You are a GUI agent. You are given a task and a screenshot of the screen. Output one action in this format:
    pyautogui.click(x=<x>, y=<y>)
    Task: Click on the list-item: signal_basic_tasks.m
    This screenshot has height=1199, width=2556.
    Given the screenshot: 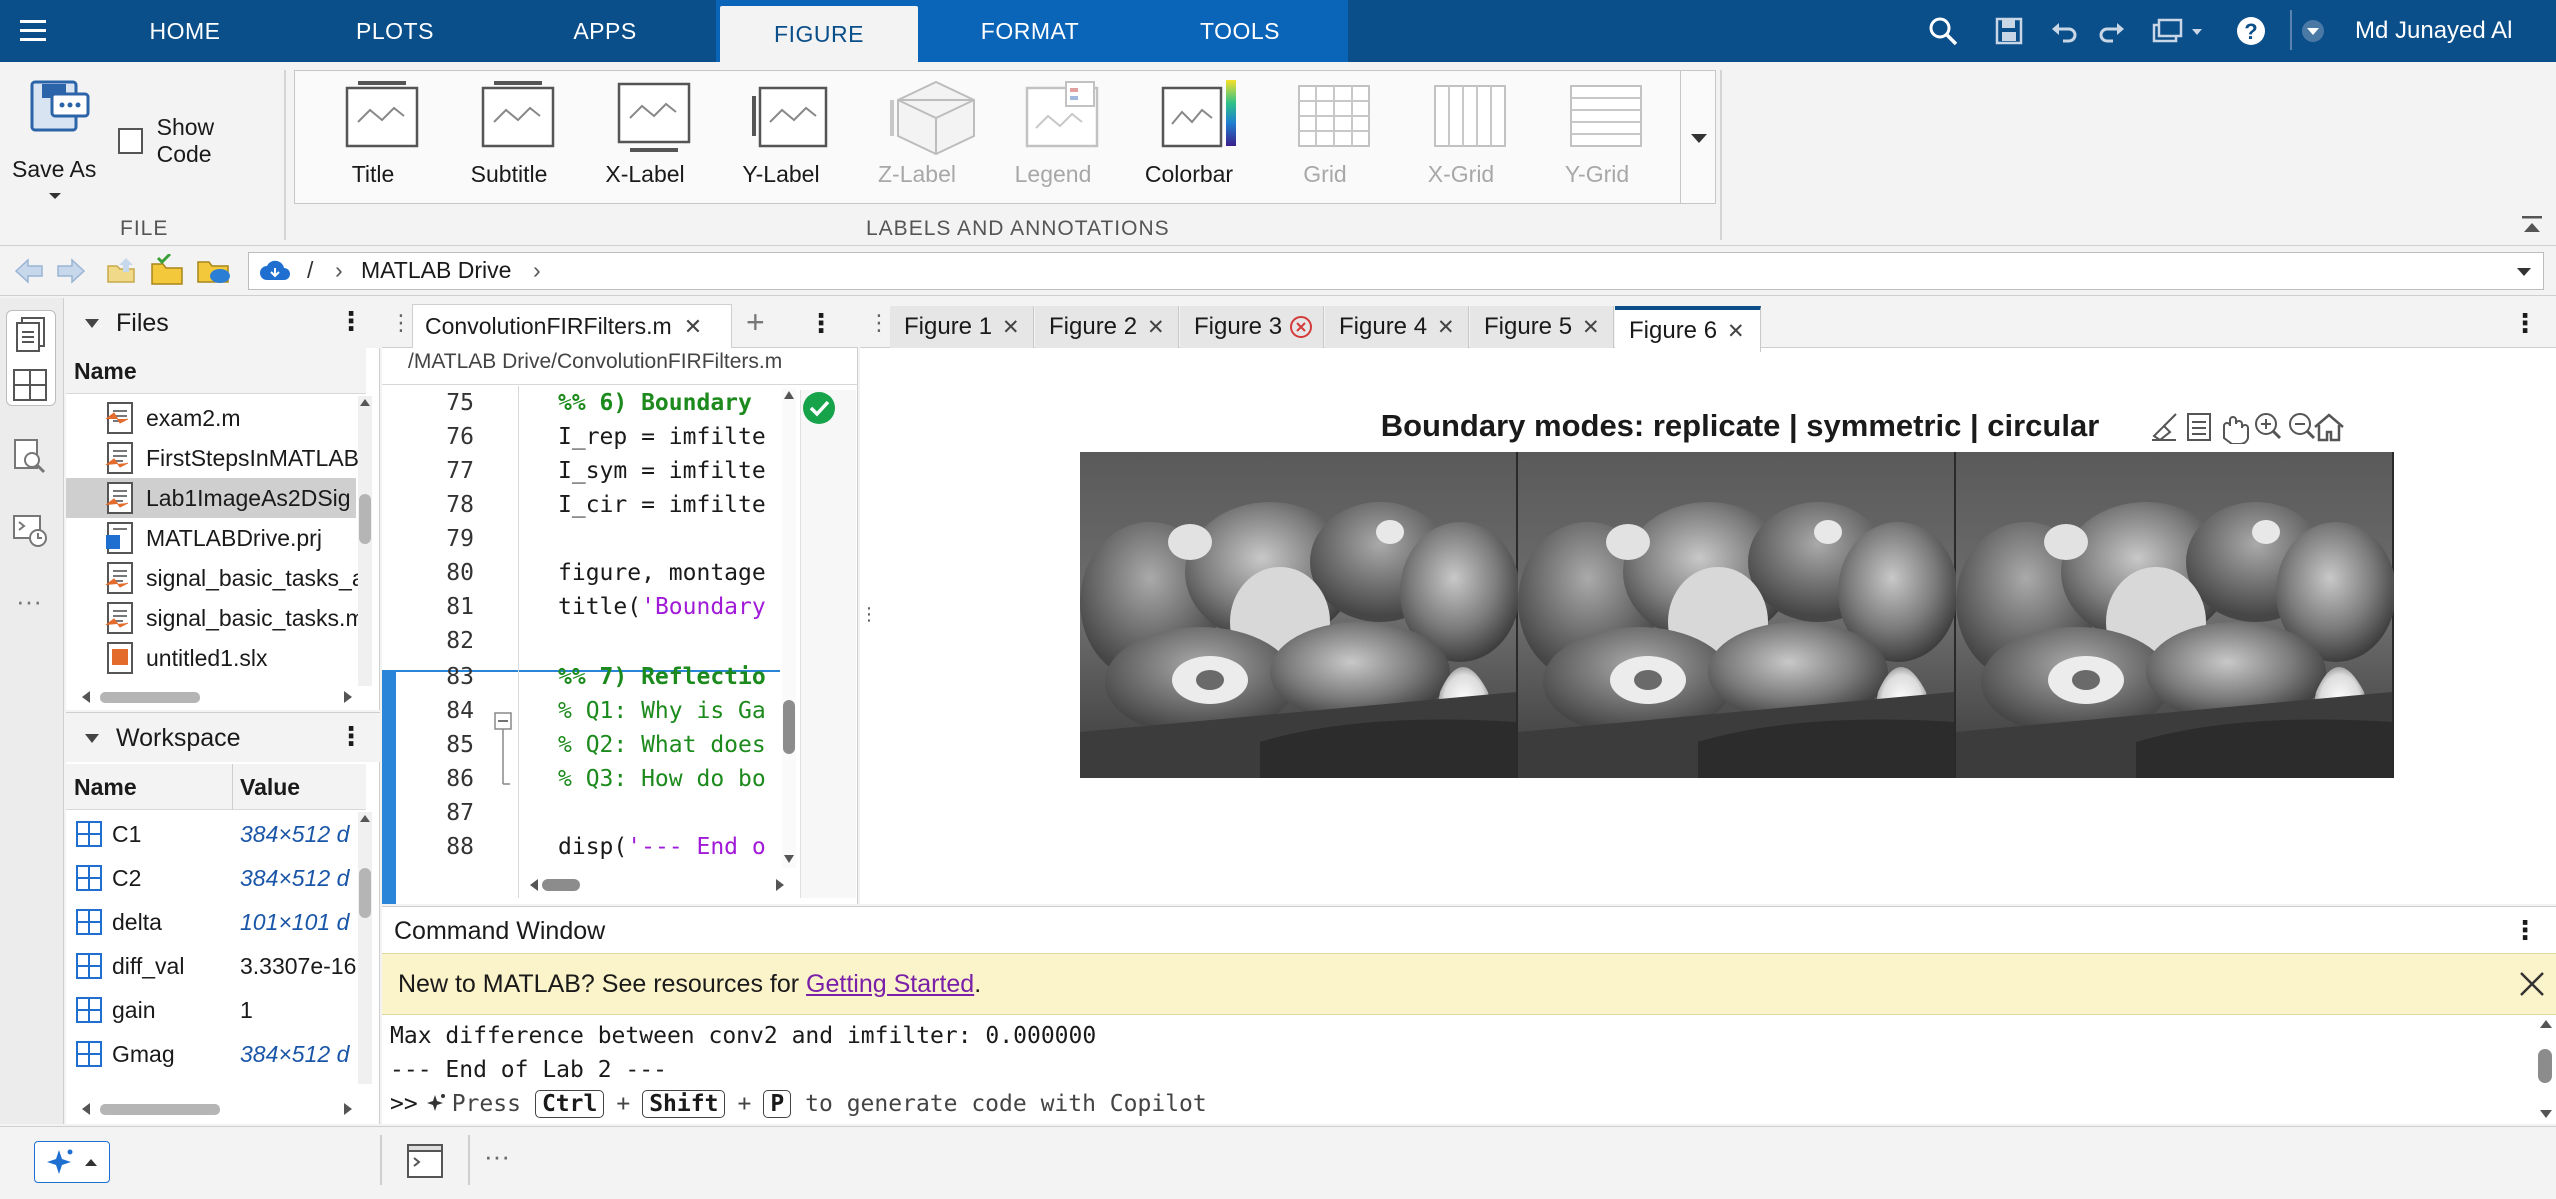 What is the action you would take?
    pyautogui.click(x=215, y=618)
    